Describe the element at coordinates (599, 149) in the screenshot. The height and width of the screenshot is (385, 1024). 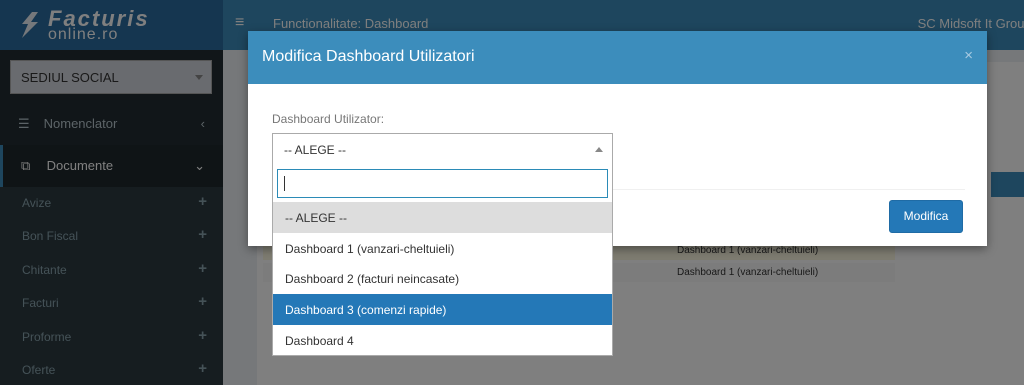
I see `chevron-up-icon` at that location.